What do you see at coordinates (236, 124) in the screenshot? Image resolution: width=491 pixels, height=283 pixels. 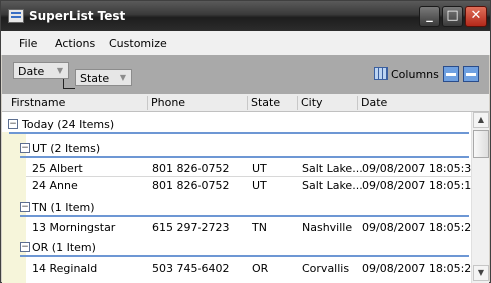 I see `group-header-today: − Today (24 Items)` at bounding box center [236, 124].